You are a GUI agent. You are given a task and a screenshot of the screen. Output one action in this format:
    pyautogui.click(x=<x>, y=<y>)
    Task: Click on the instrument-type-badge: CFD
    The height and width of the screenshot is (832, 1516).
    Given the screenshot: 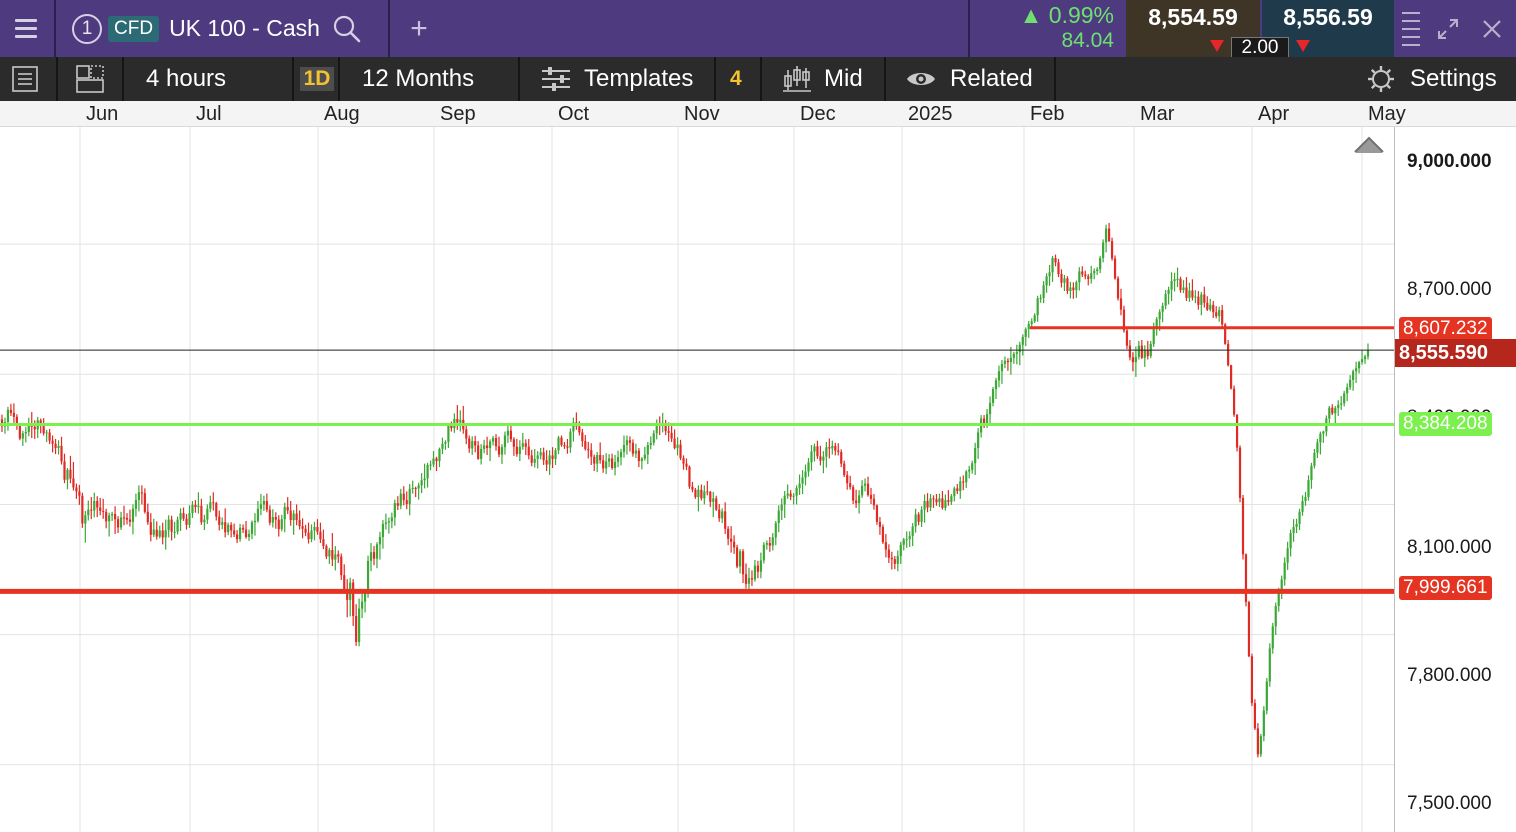 What is the action you would take?
    pyautogui.click(x=134, y=28)
    